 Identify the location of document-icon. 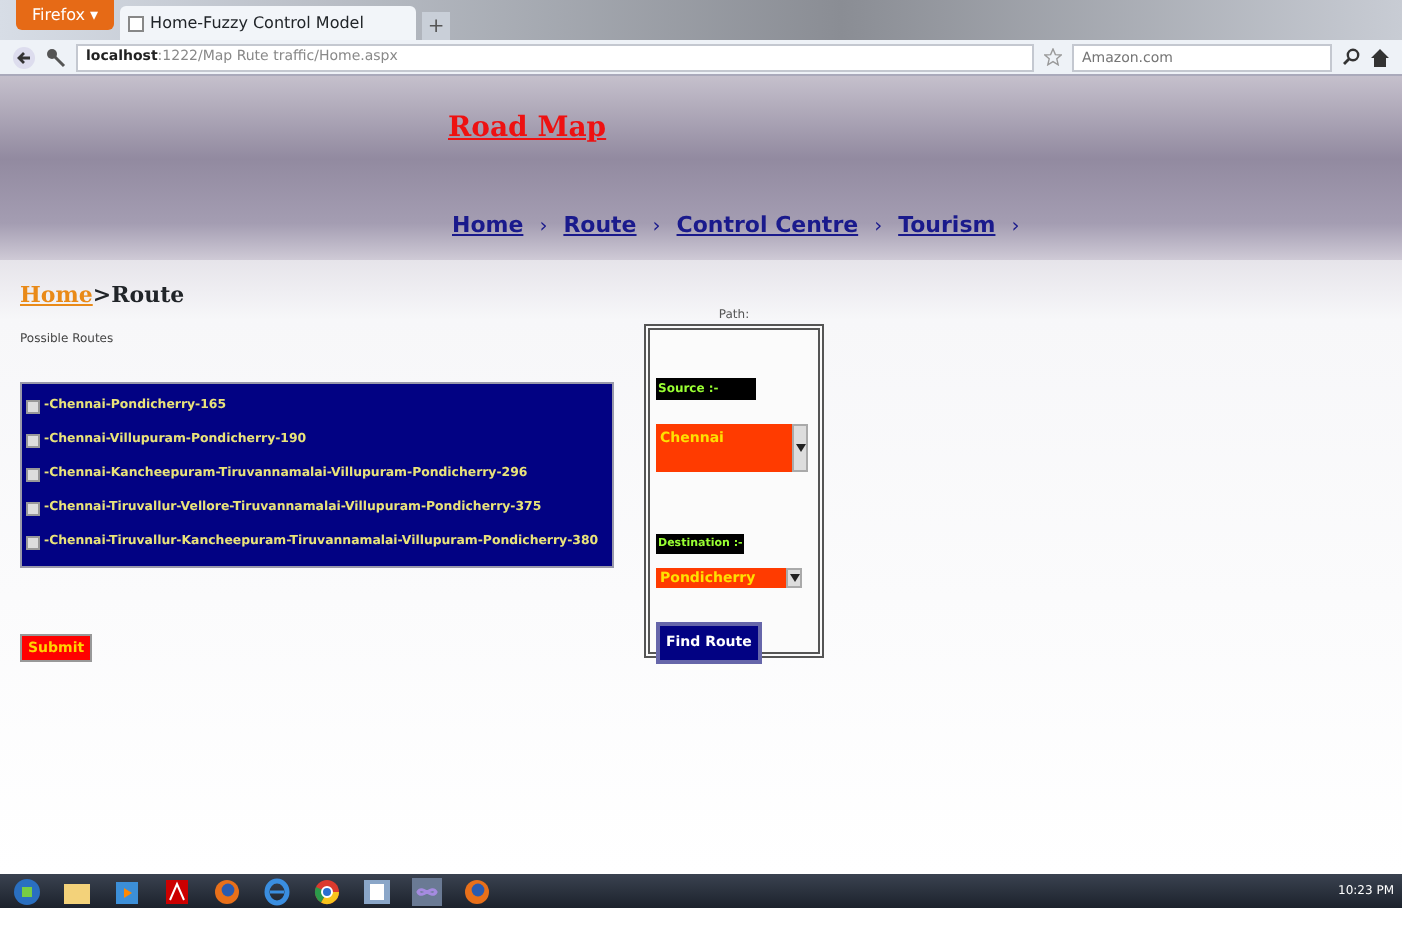
(377, 891).